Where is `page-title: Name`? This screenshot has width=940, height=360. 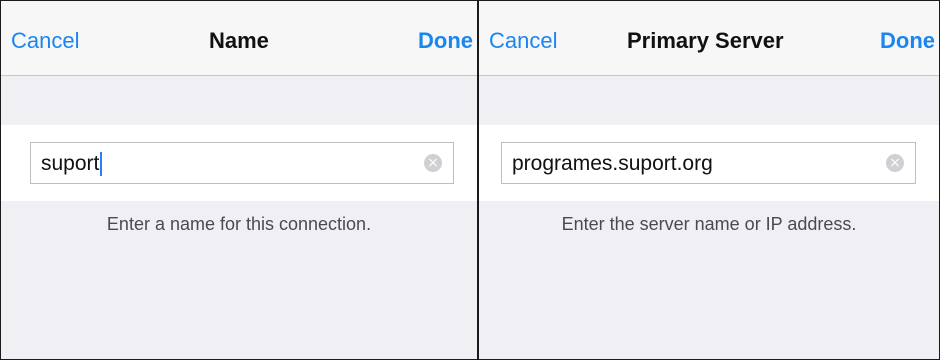
page-title: Name is located at coordinates (239, 40).